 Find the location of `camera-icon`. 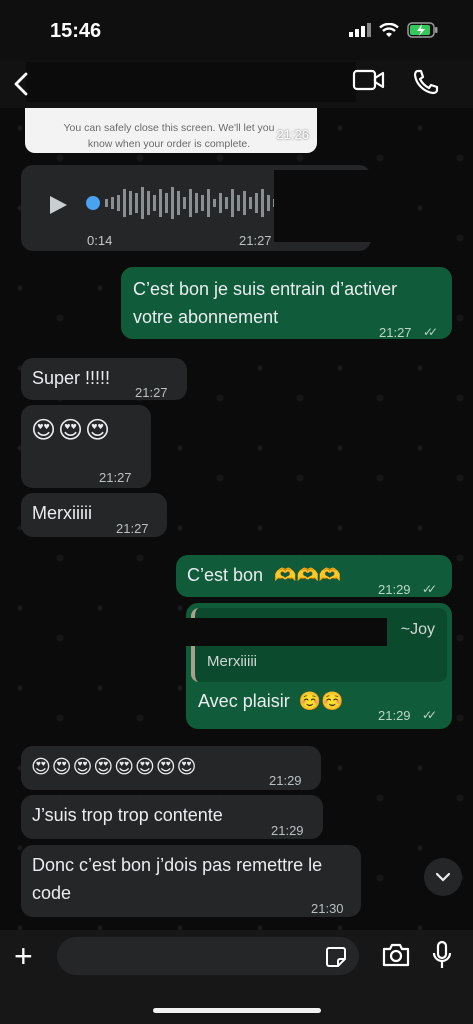

camera-icon is located at coordinates (396, 955).